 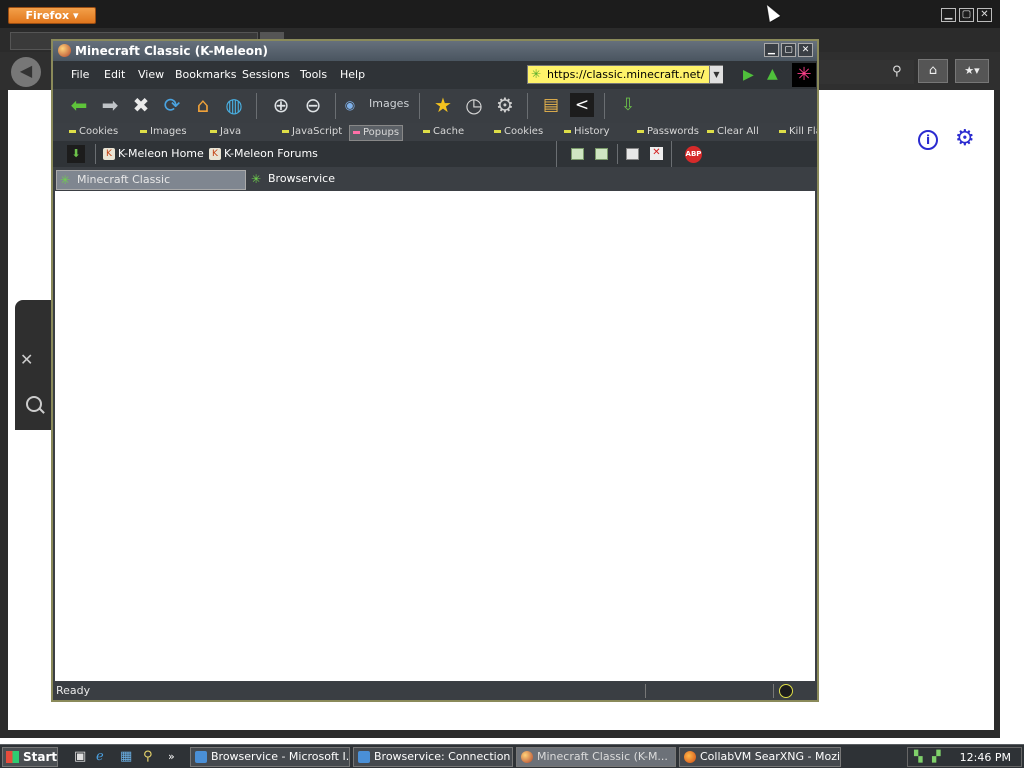 What do you see at coordinates (474, 105) in the screenshot?
I see `history-clock-icon: ◷` at bounding box center [474, 105].